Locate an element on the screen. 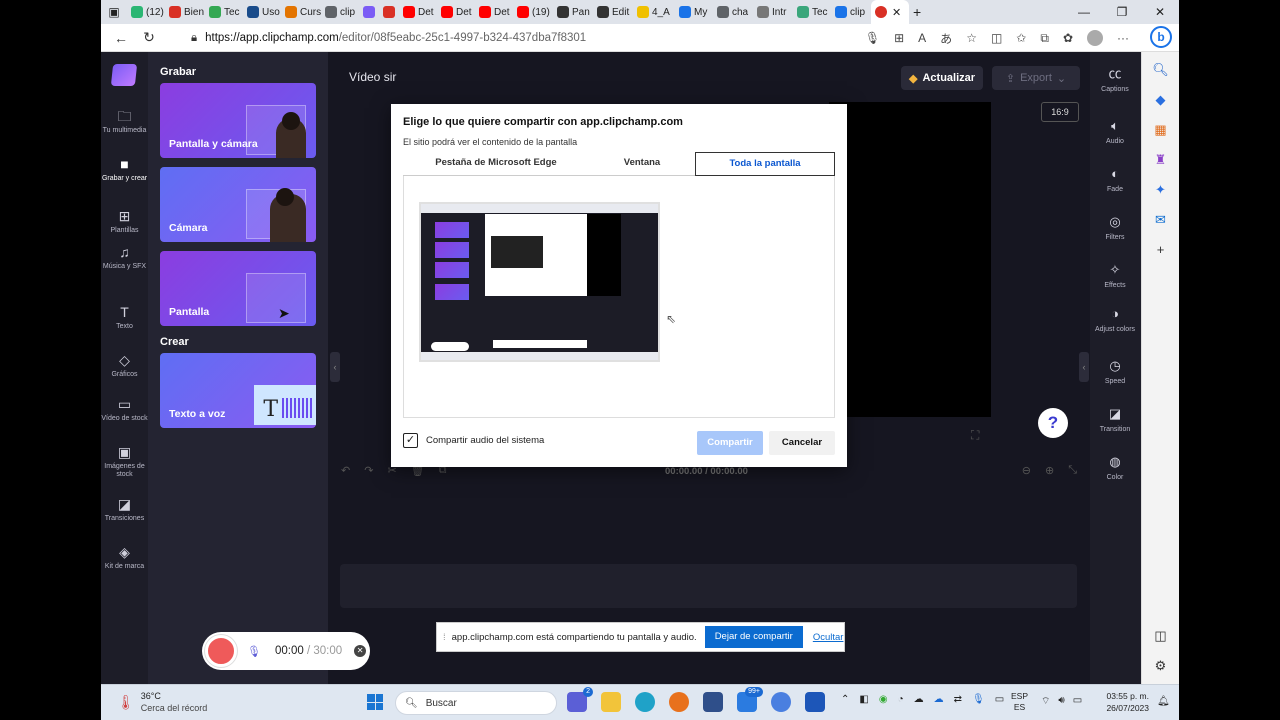 This screenshot has width=1280, height=720. browser-tab: (19) is located at coordinates (533, 12).